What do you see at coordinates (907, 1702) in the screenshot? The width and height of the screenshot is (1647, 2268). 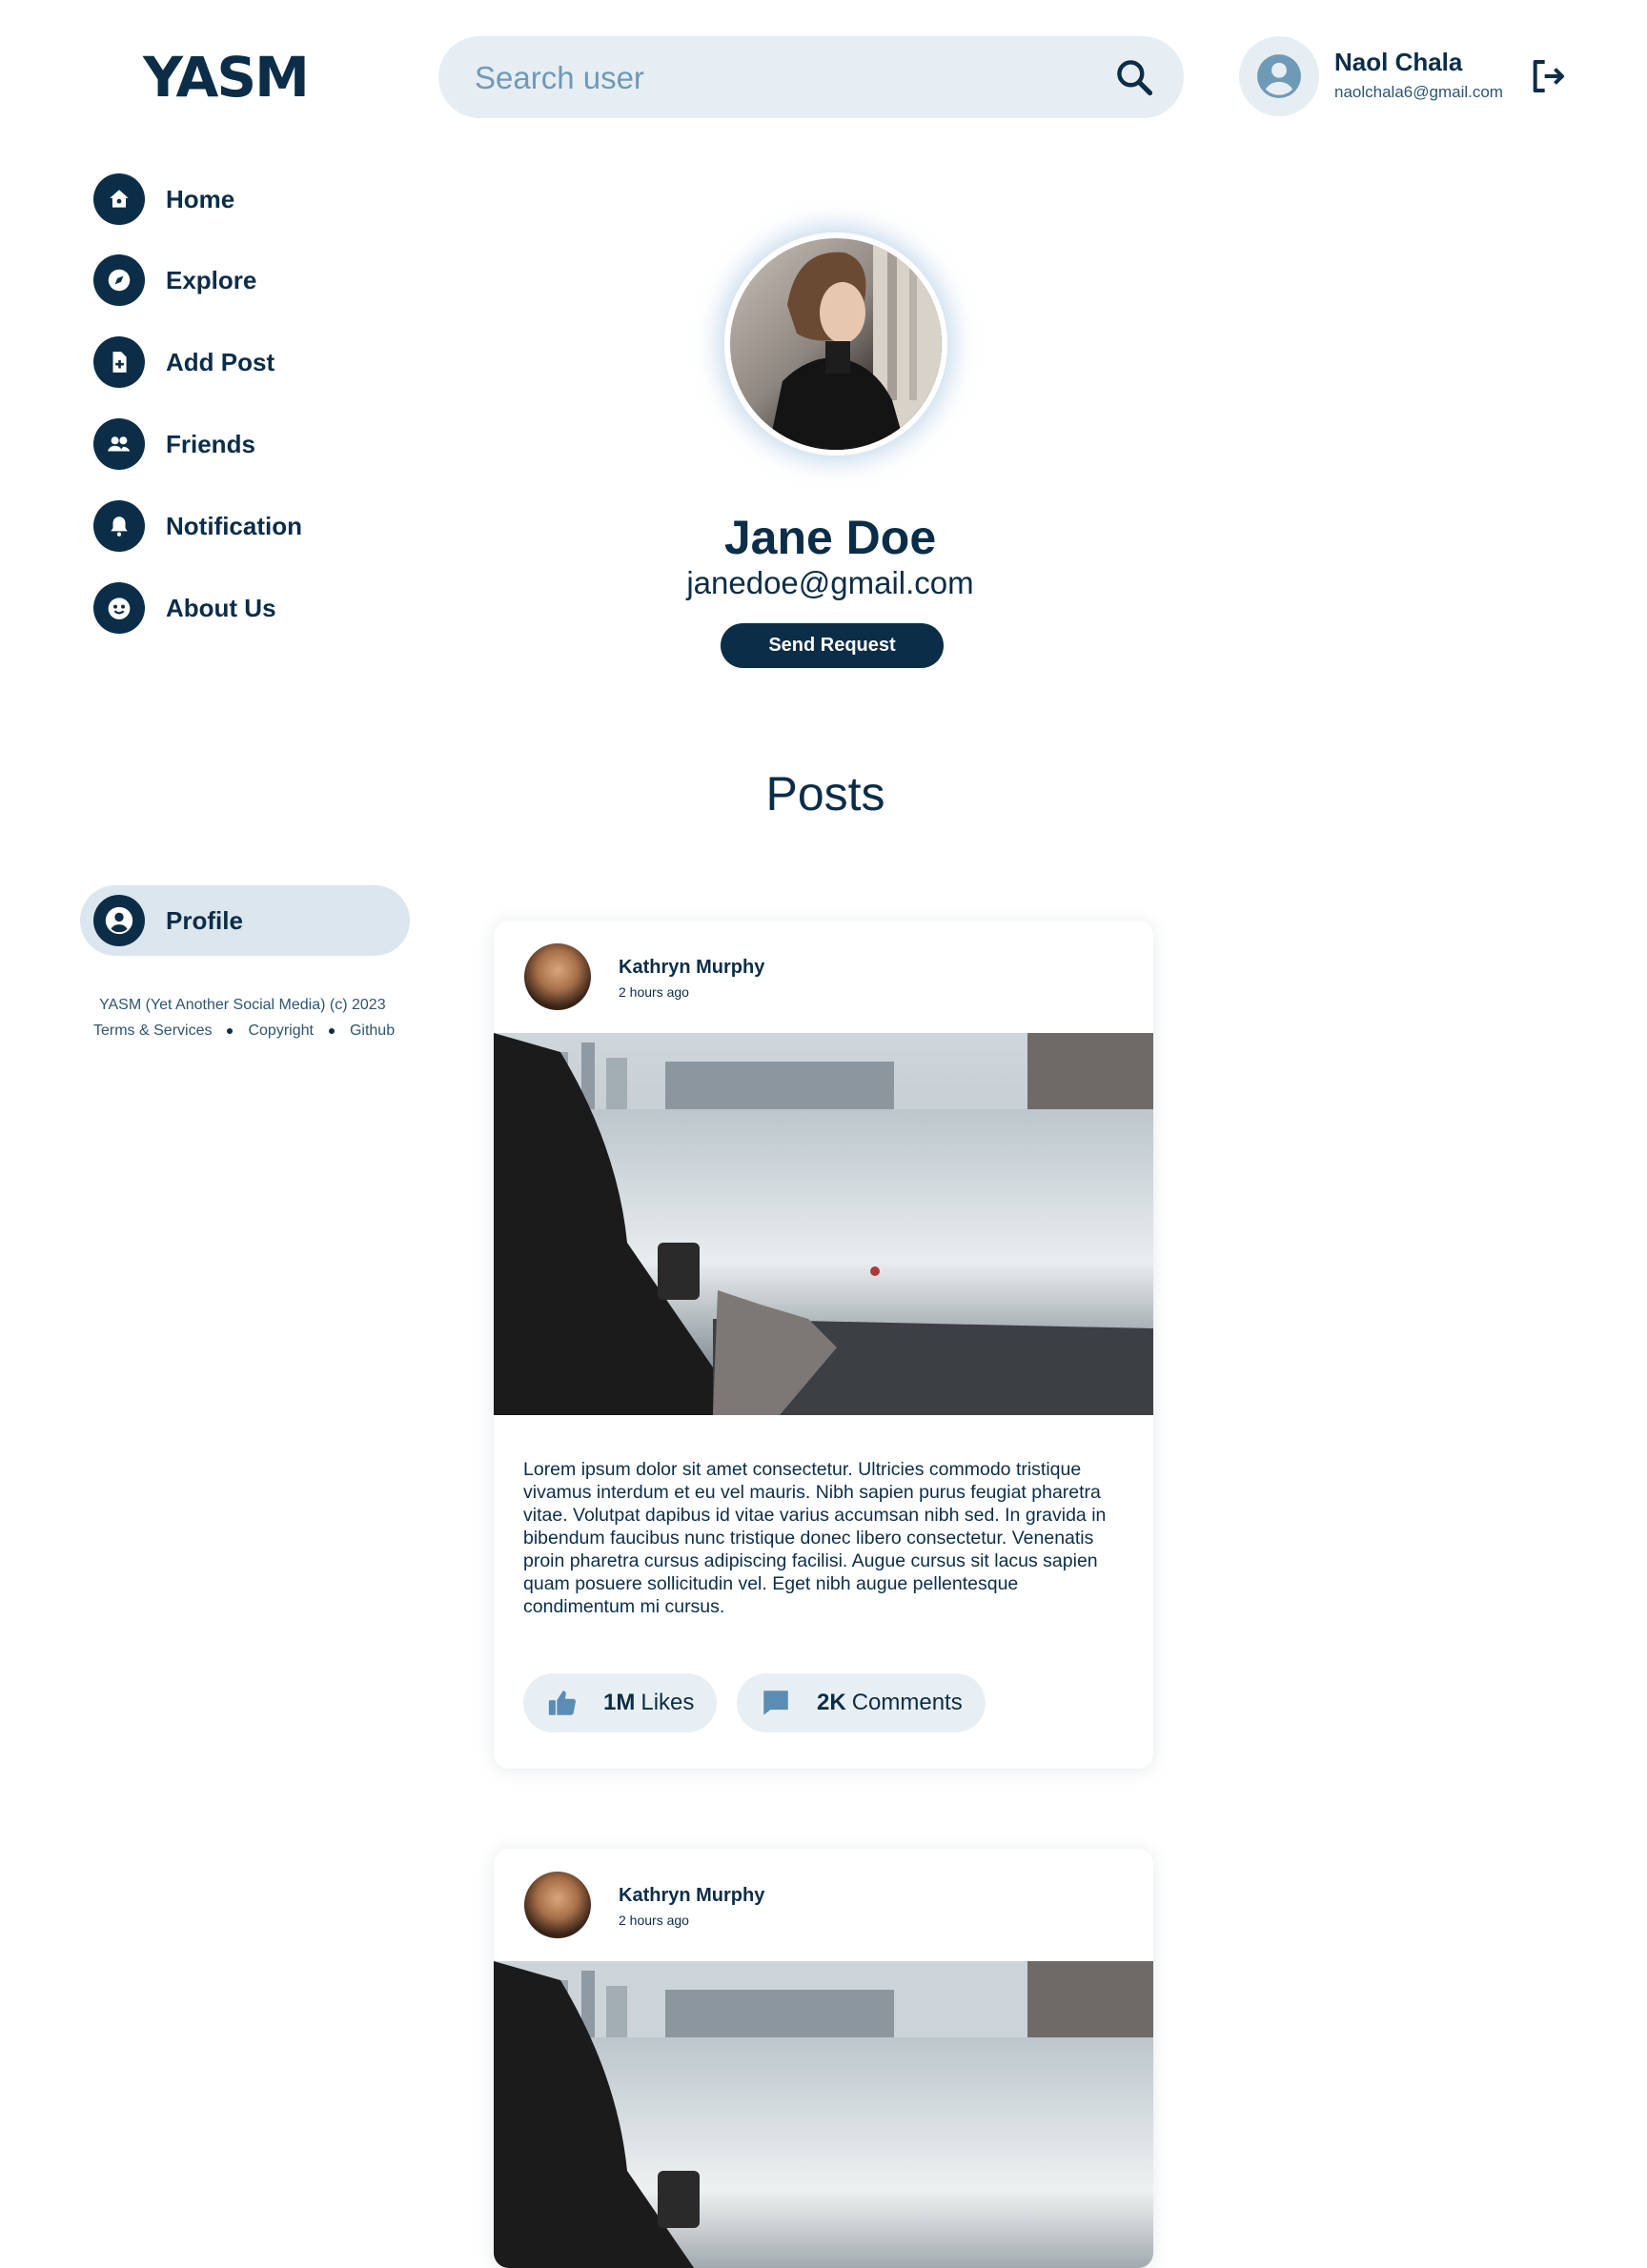 I see `comments-label: Comments` at bounding box center [907, 1702].